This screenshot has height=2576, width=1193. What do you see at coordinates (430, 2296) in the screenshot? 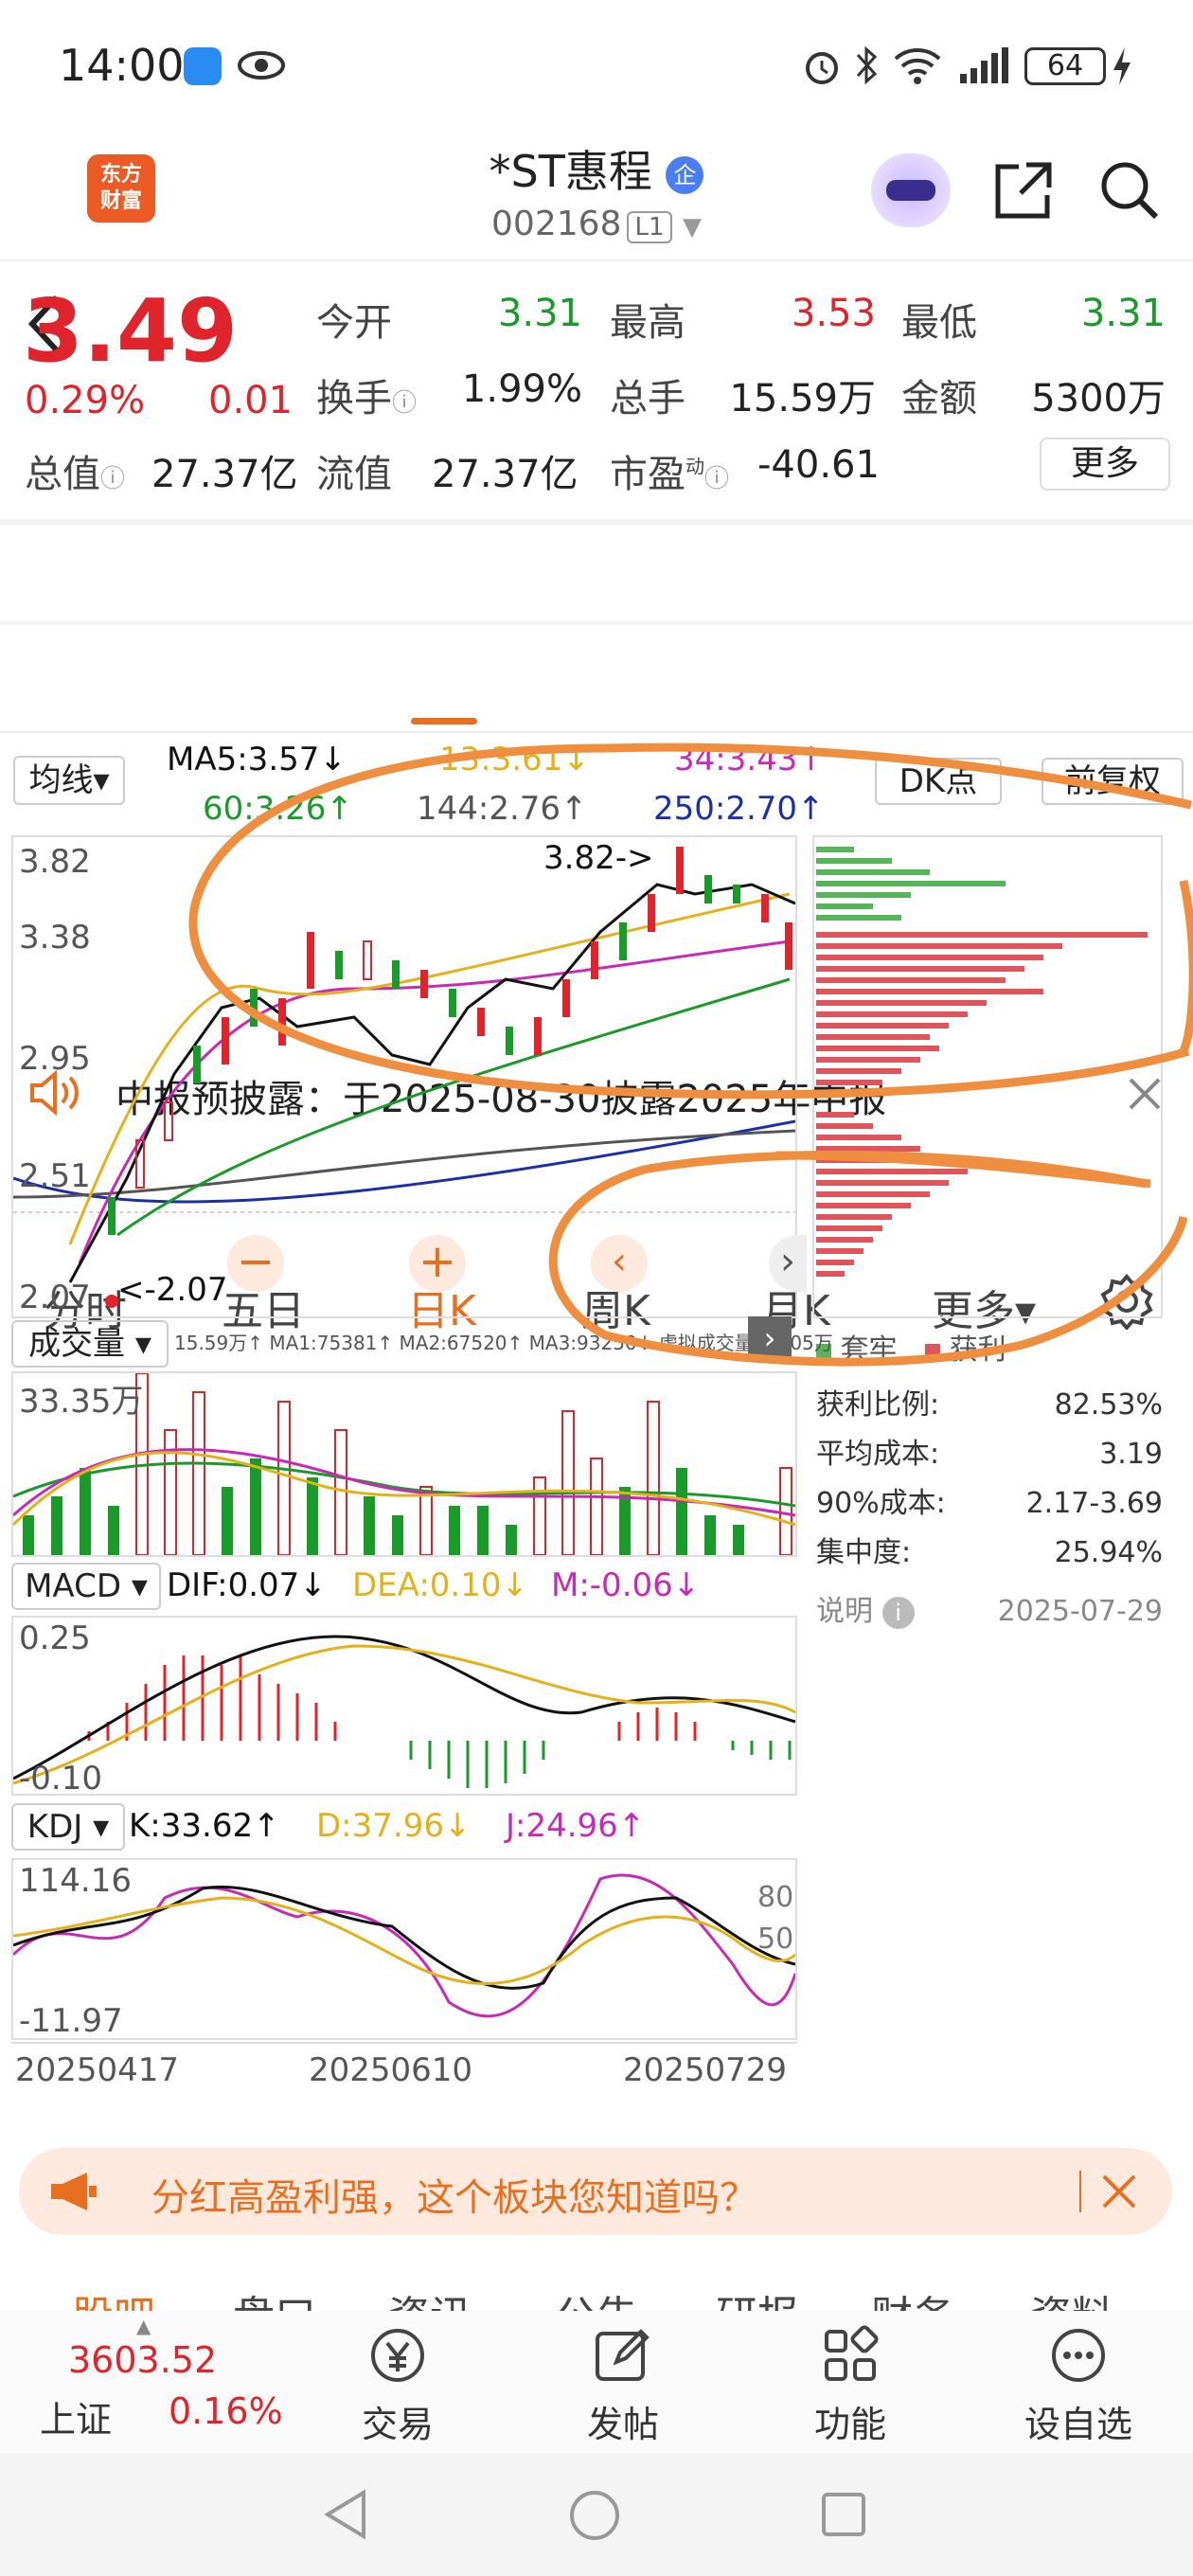
I see `subtab-news: 资讯` at bounding box center [430, 2296].